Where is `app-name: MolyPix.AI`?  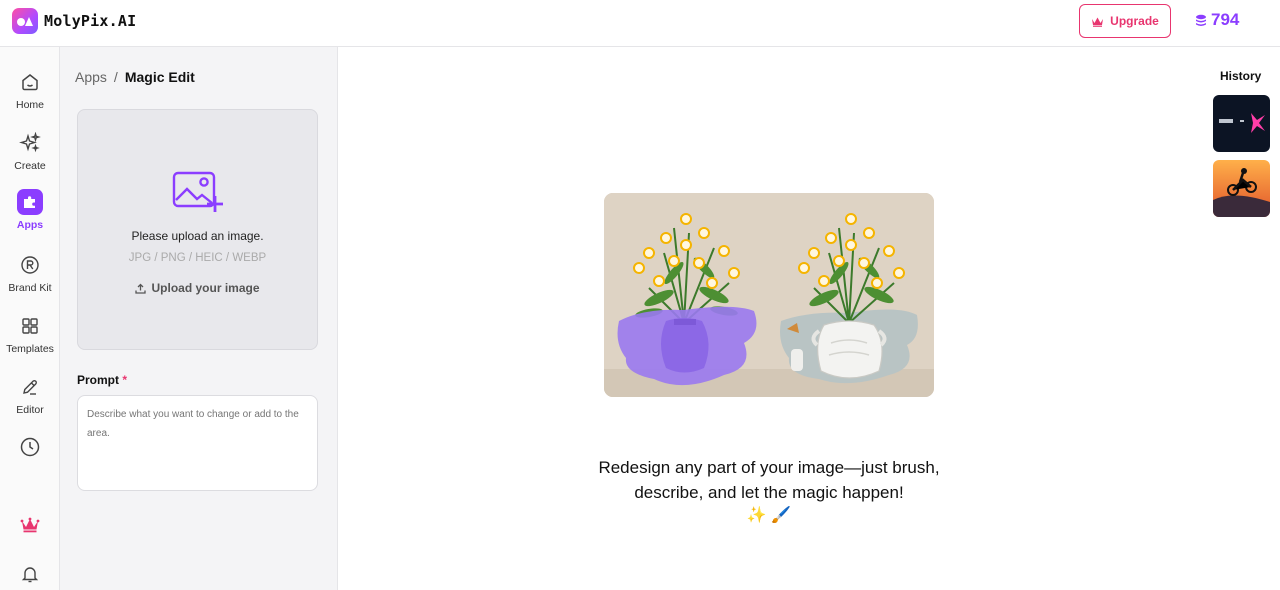
app-name: MolyPix.AI is located at coordinates (90, 21).